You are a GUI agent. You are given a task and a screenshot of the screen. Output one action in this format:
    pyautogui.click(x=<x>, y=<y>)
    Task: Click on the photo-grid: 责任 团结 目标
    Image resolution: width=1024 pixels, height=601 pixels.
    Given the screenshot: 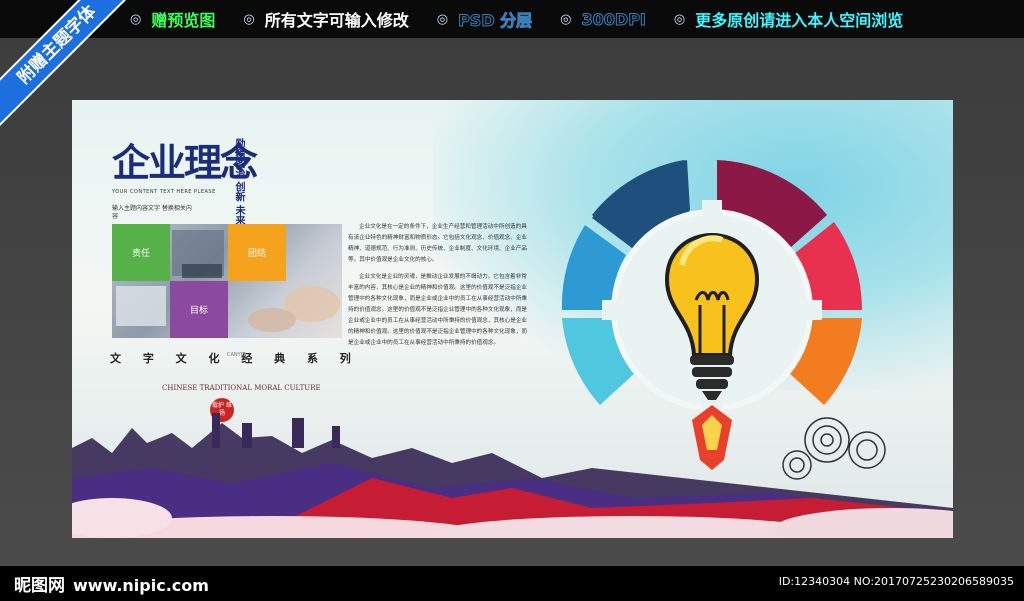 What is the action you would take?
    pyautogui.click(x=227, y=281)
    